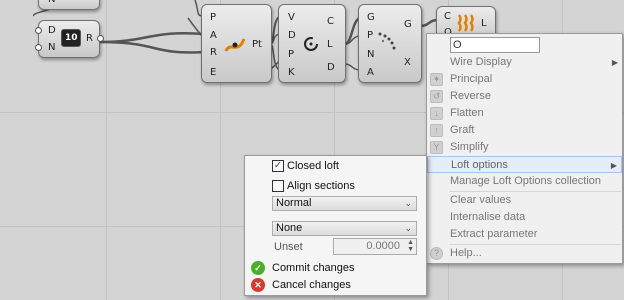 Image resolution: width=624 pixels, height=300 pixels. What do you see at coordinates (479, 165) in the screenshot?
I see `menu-item-label: Loft options` at bounding box center [479, 165].